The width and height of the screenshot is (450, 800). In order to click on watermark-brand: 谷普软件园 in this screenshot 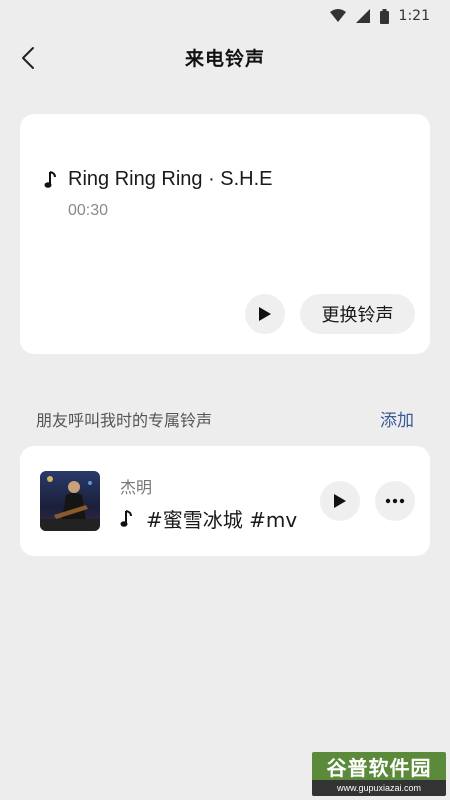, I will do `click(379, 767)`.